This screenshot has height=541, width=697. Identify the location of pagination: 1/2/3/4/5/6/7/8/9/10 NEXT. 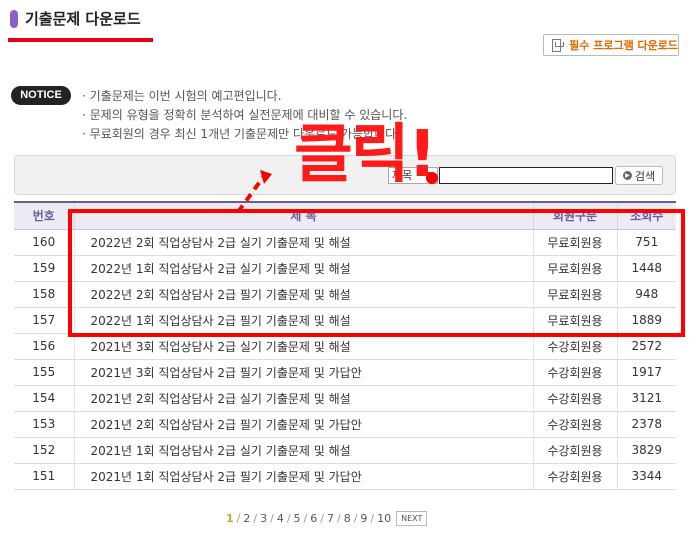
(326, 518).